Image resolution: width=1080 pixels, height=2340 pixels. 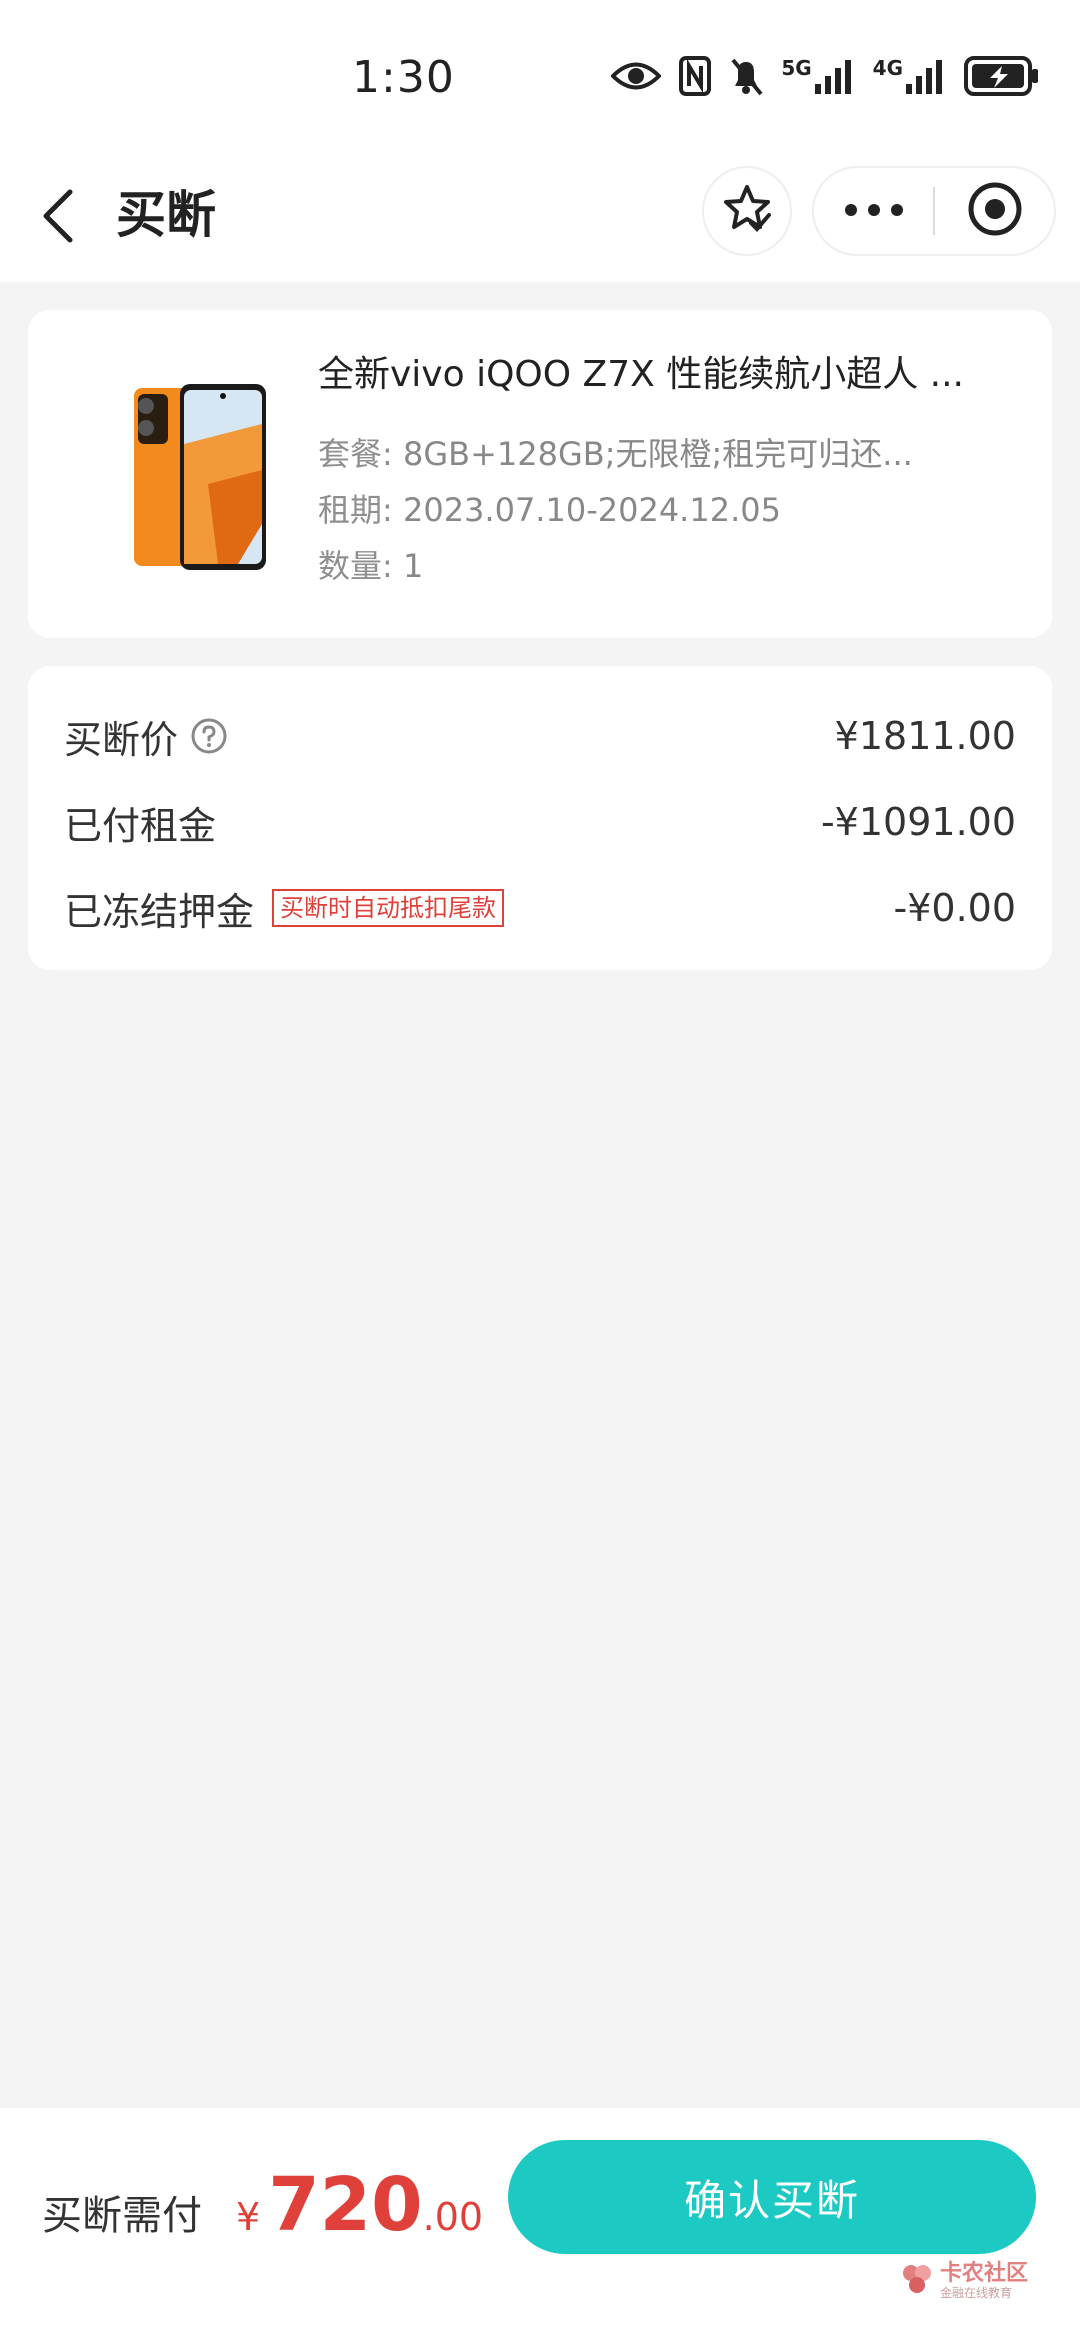 What do you see at coordinates (540, 822) in the screenshot?
I see `paid-rent-row: 已付租金 -¥1091.00` at bounding box center [540, 822].